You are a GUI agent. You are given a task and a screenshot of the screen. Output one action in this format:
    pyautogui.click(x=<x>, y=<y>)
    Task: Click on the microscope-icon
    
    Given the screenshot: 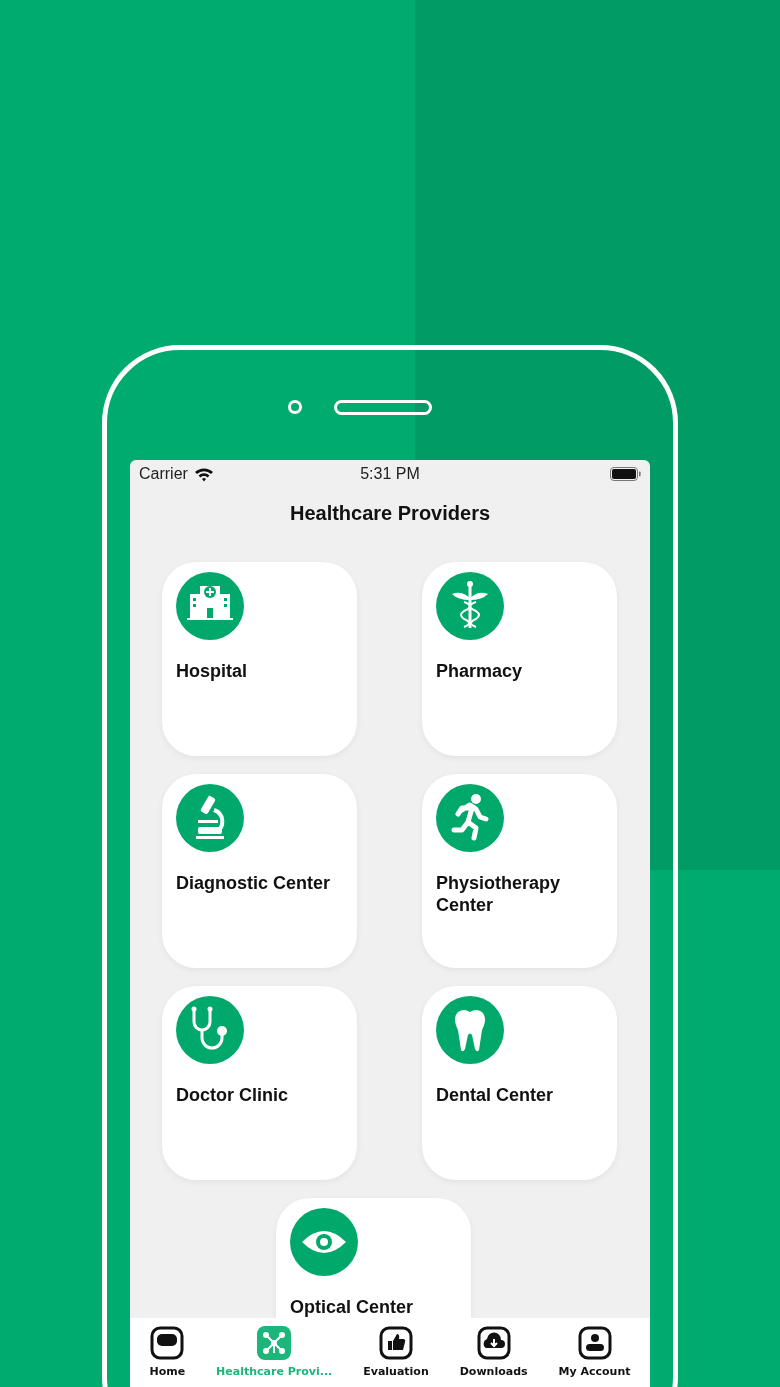 What is the action you would take?
    pyautogui.click(x=210, y=818)
    